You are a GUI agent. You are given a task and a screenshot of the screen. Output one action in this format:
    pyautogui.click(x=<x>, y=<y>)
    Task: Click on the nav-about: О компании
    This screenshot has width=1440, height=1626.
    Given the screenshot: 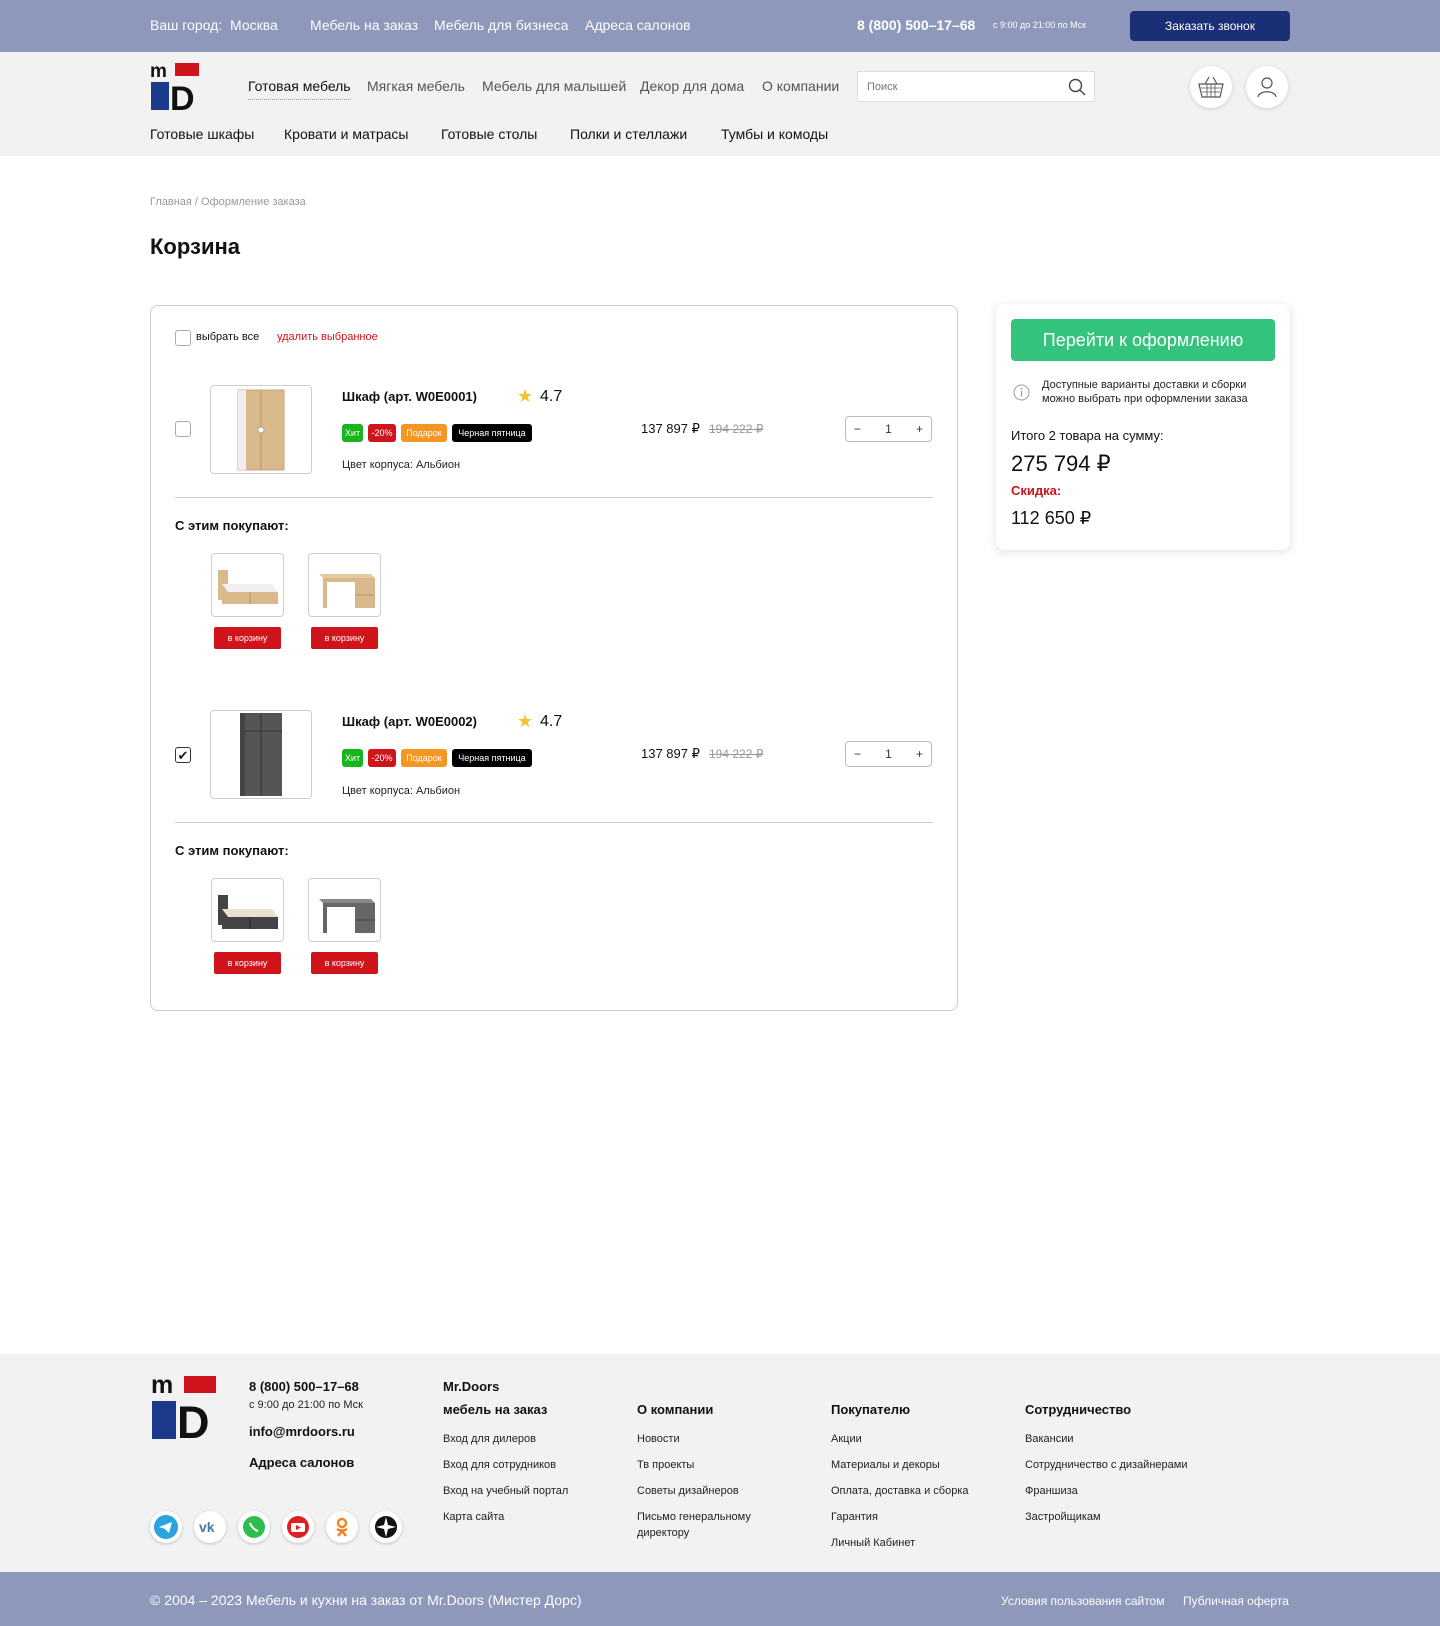 What is the action you would take?
    pyautogui.click(x=800, y=86)
    